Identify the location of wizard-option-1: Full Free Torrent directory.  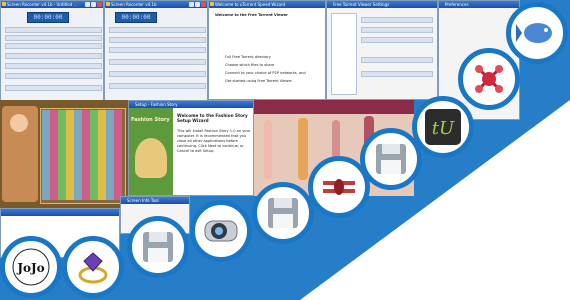
(248, 57).